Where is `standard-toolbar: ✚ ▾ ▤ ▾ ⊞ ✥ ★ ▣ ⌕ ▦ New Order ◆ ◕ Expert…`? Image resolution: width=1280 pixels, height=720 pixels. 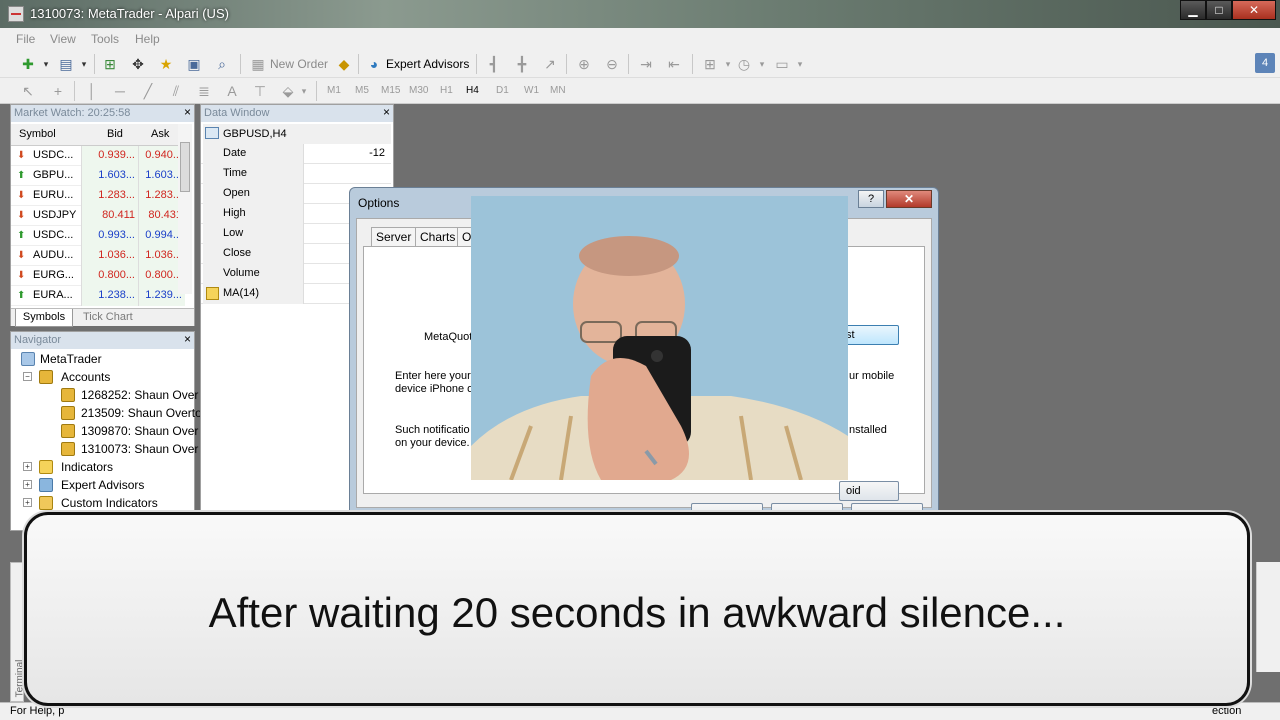 standard-toolbar: ✚ ▾ ▤ ▾ ⊞ ✥ ★ ▣ ⌕ ▦ New Order ◆ ◕ Expert… is located at coordinates (640, 64).